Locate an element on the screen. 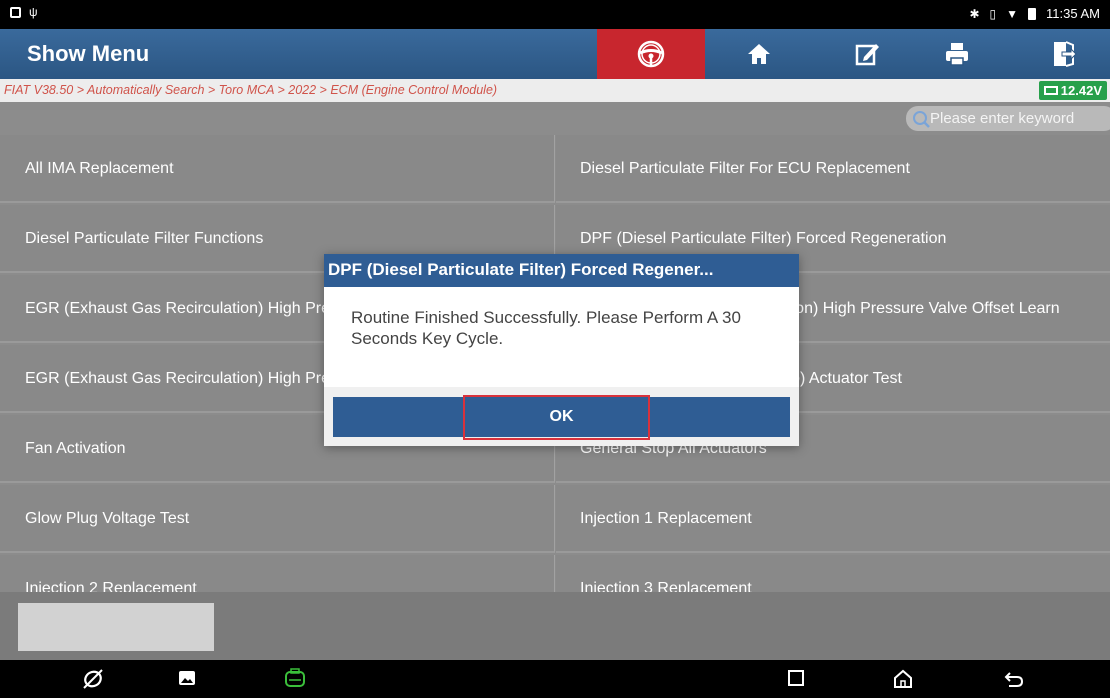 This screenshot has height=698, width=1110. bluetooth-icon: ✱ is located at coordinates (974, 13).